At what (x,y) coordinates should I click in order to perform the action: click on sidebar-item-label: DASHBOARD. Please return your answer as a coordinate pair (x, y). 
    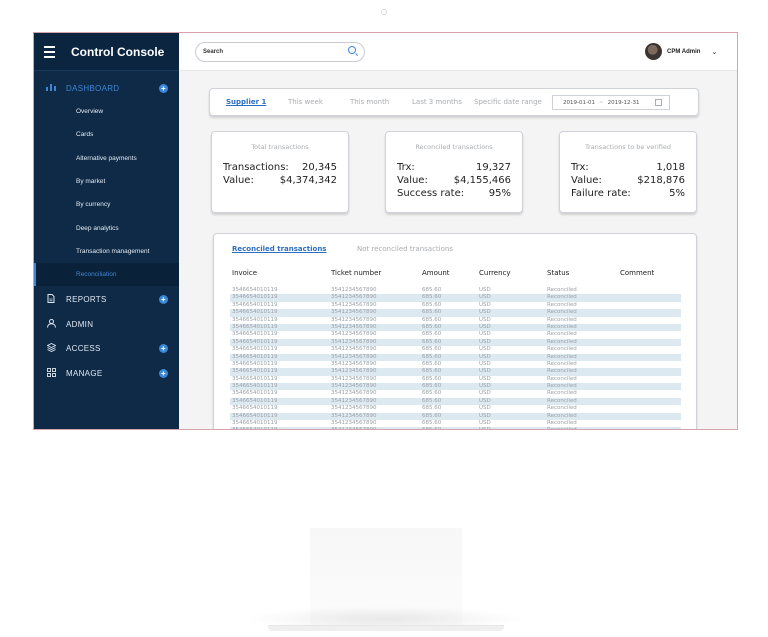
    Looking at the image, I should click on (93, 88).